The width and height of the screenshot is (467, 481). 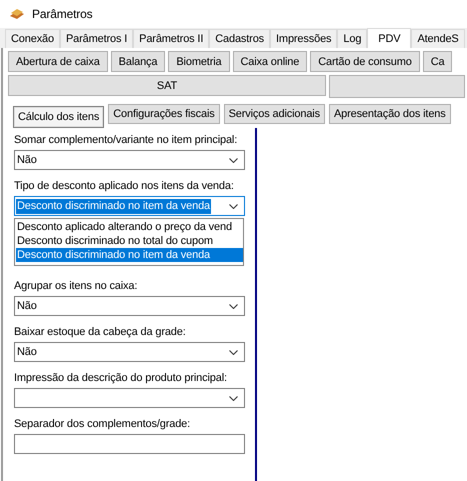 I want to click on tab: Parâmetros I, so click(x=97, y=38).